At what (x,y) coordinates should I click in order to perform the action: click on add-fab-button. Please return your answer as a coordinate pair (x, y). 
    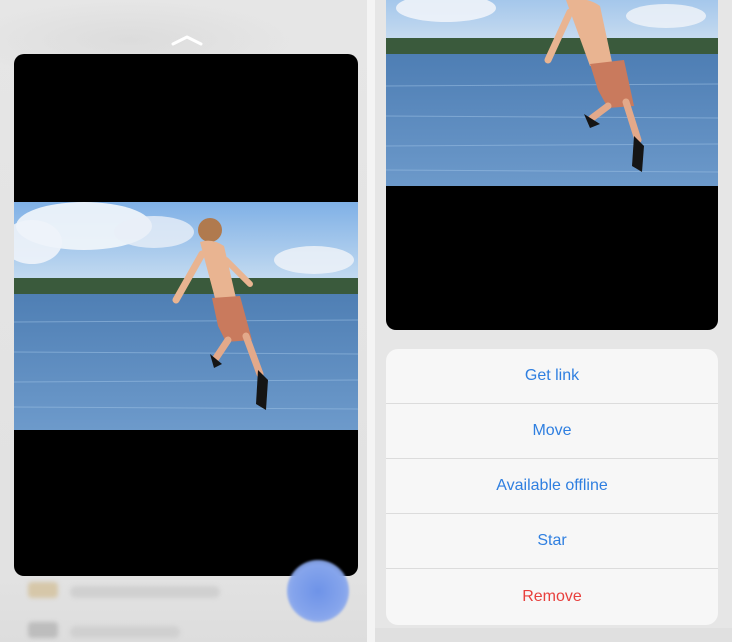
    Looking at the image, I should click on (318, 591).